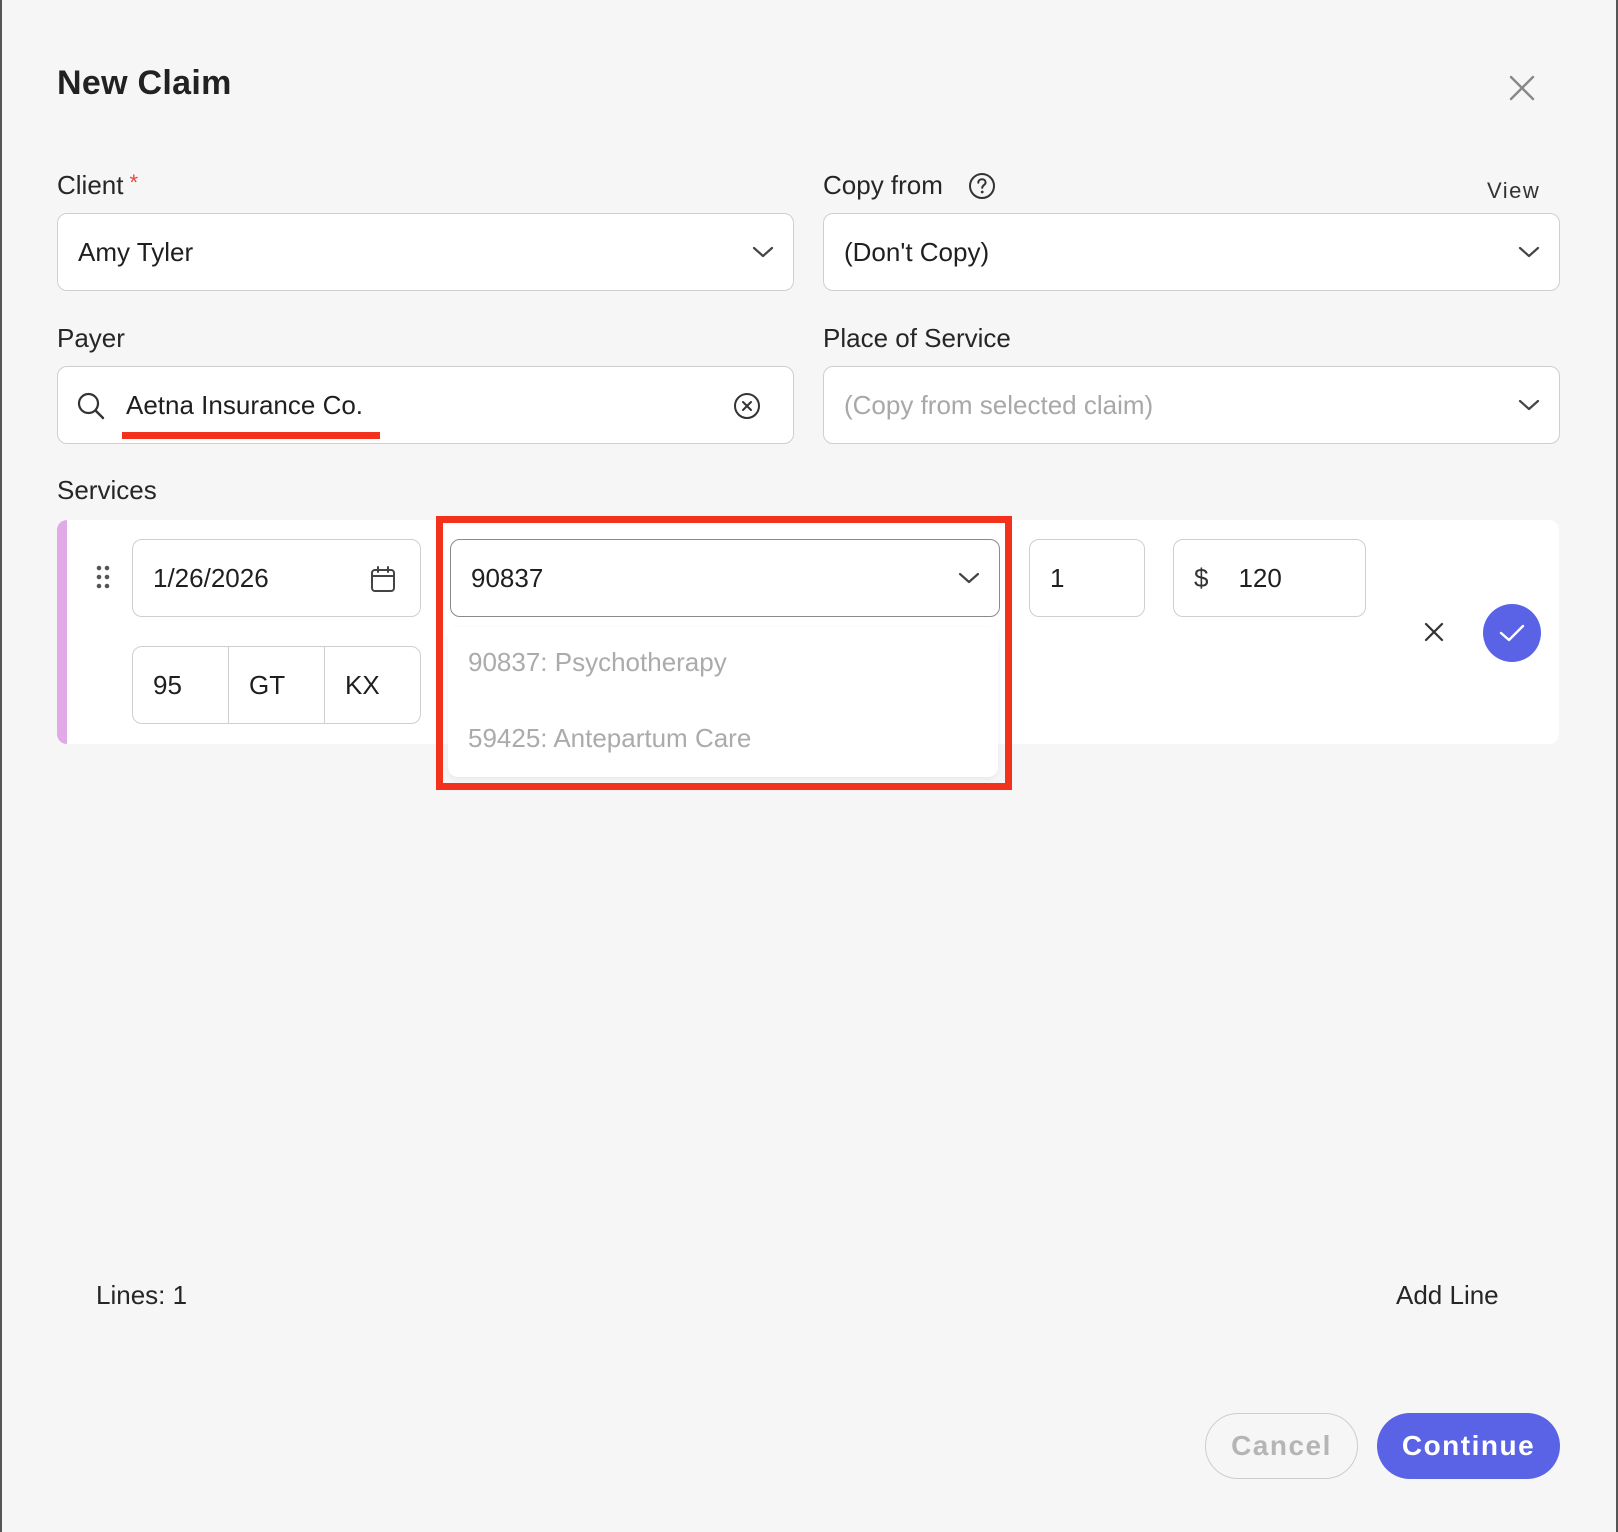 Image resolution: width=1618 pixels, height=1532 pixels. What do you see at coordinates (91, 338) in the screenshot?
I see `payer-label: Payer` at bounding box center [91, 338].